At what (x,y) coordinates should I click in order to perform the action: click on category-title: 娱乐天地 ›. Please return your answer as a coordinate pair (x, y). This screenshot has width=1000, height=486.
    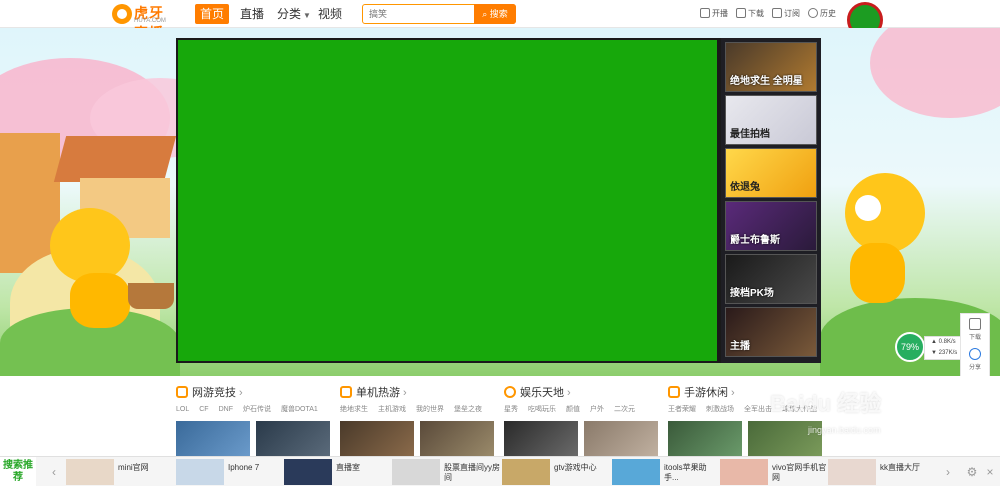
    Looking at the image, I should click on (537, 393).